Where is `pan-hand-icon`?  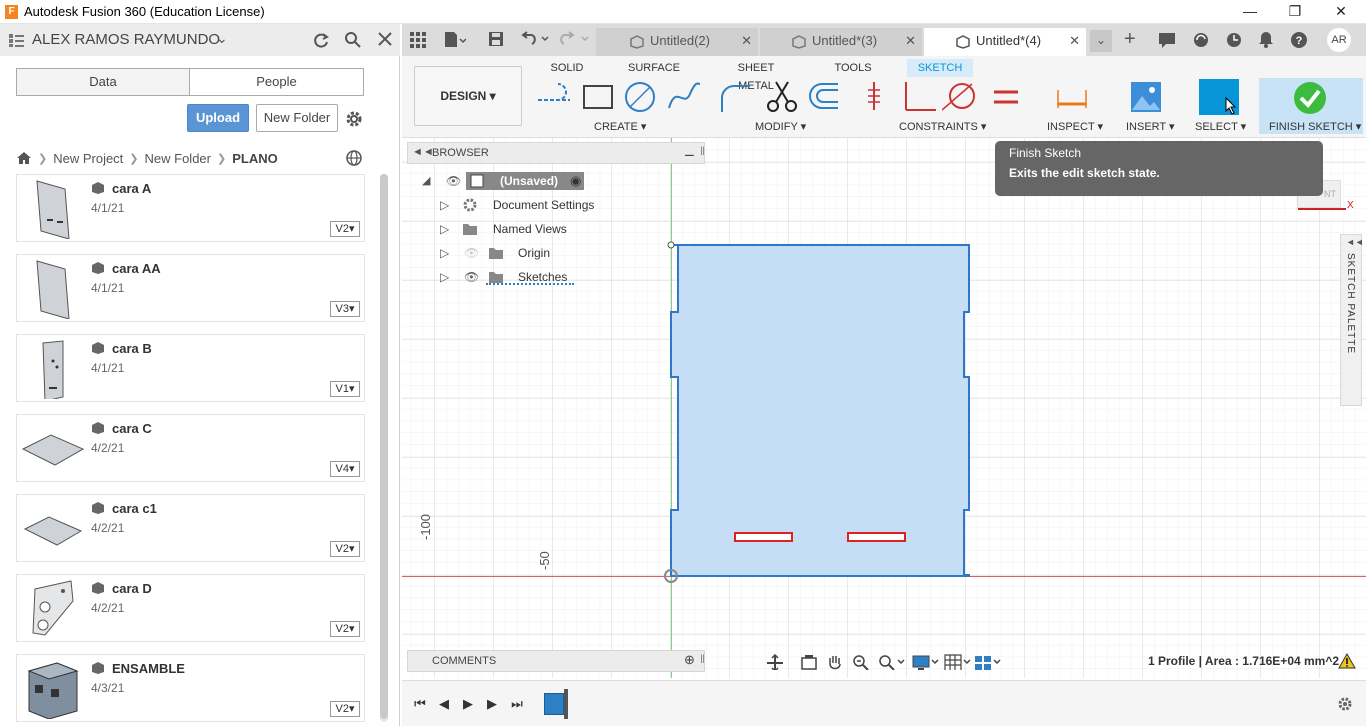
pan-hand-icon is located at coordinates (835, 662).